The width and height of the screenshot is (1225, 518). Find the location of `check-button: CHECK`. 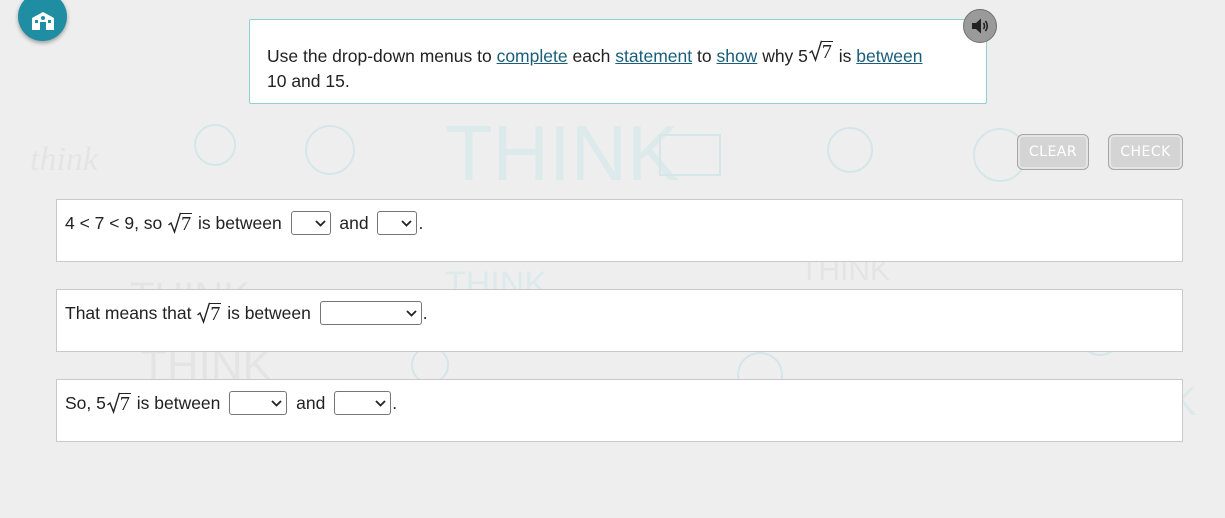

check-button: CHECK is located at coordinates (1145, 152).